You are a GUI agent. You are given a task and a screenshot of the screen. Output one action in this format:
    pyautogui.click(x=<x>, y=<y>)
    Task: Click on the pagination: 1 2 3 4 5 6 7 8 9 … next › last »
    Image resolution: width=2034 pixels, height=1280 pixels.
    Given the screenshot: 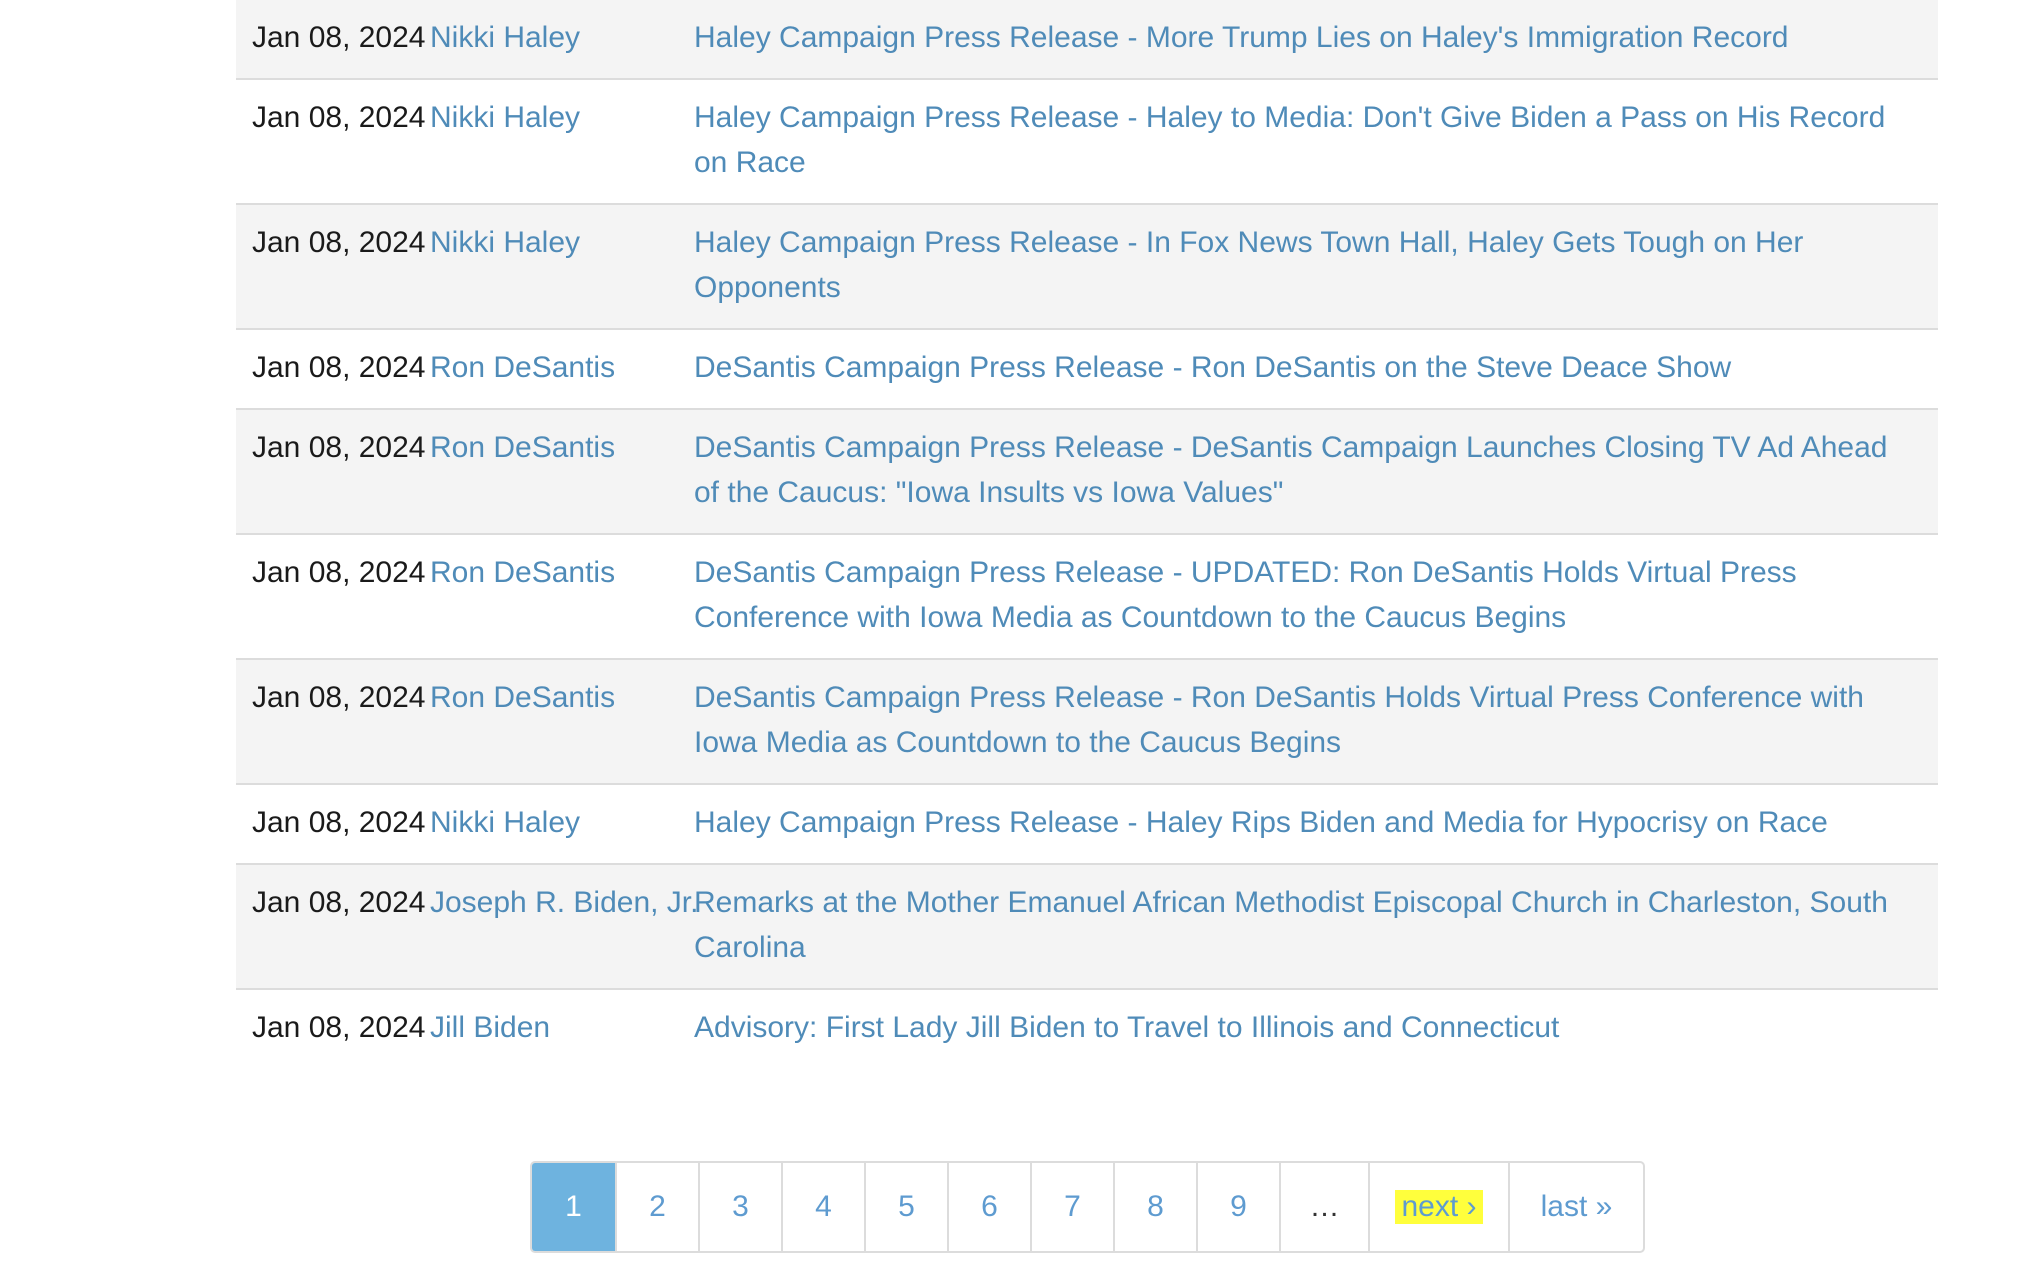 What is the action you would take?
    pyautogui.click(x=1087, y=1207)
    